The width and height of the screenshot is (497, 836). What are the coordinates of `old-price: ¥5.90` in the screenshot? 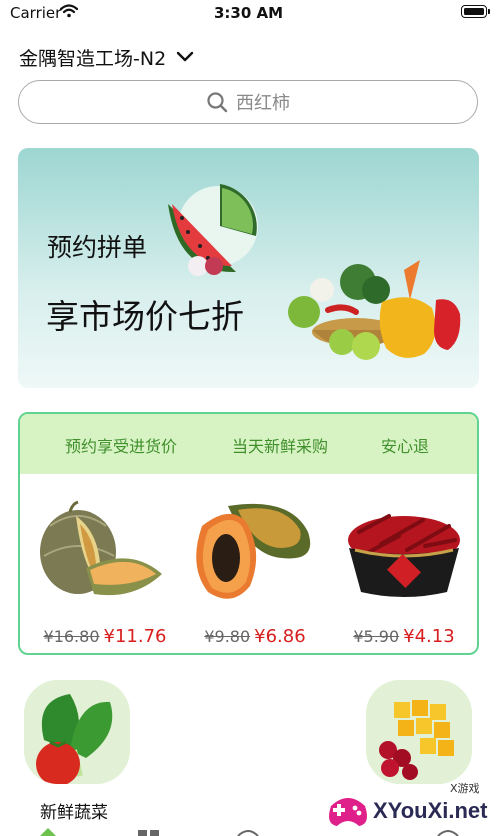 It's located at (376, 636).